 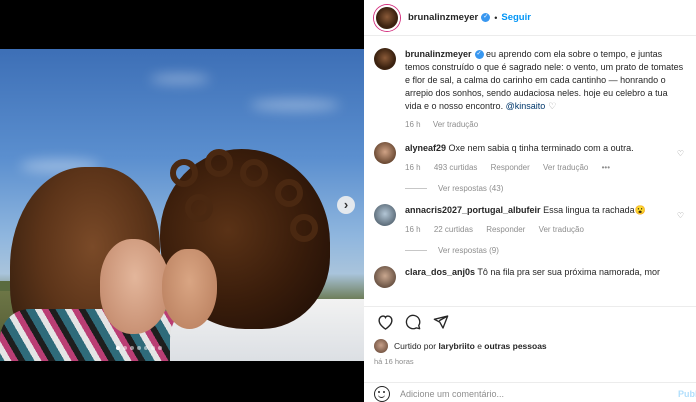 I want to click on liked-by: Curtido por larybriito e outras pessoas, so click(x=460, y=346).